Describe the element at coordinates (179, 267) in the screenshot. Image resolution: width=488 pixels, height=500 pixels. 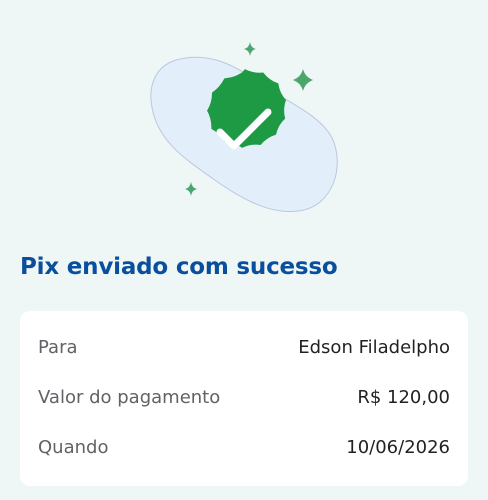
I see `page-title: Pix enviado com sucesso` at that location.